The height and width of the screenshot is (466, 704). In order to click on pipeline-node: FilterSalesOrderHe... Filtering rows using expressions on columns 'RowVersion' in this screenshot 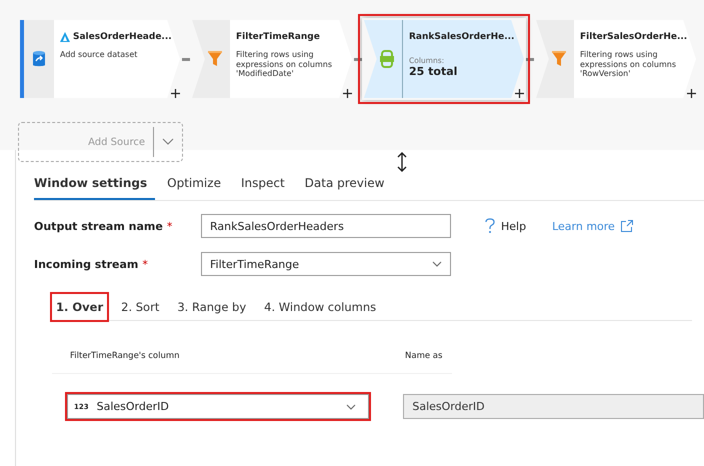, I will do `click(616, 59)`.